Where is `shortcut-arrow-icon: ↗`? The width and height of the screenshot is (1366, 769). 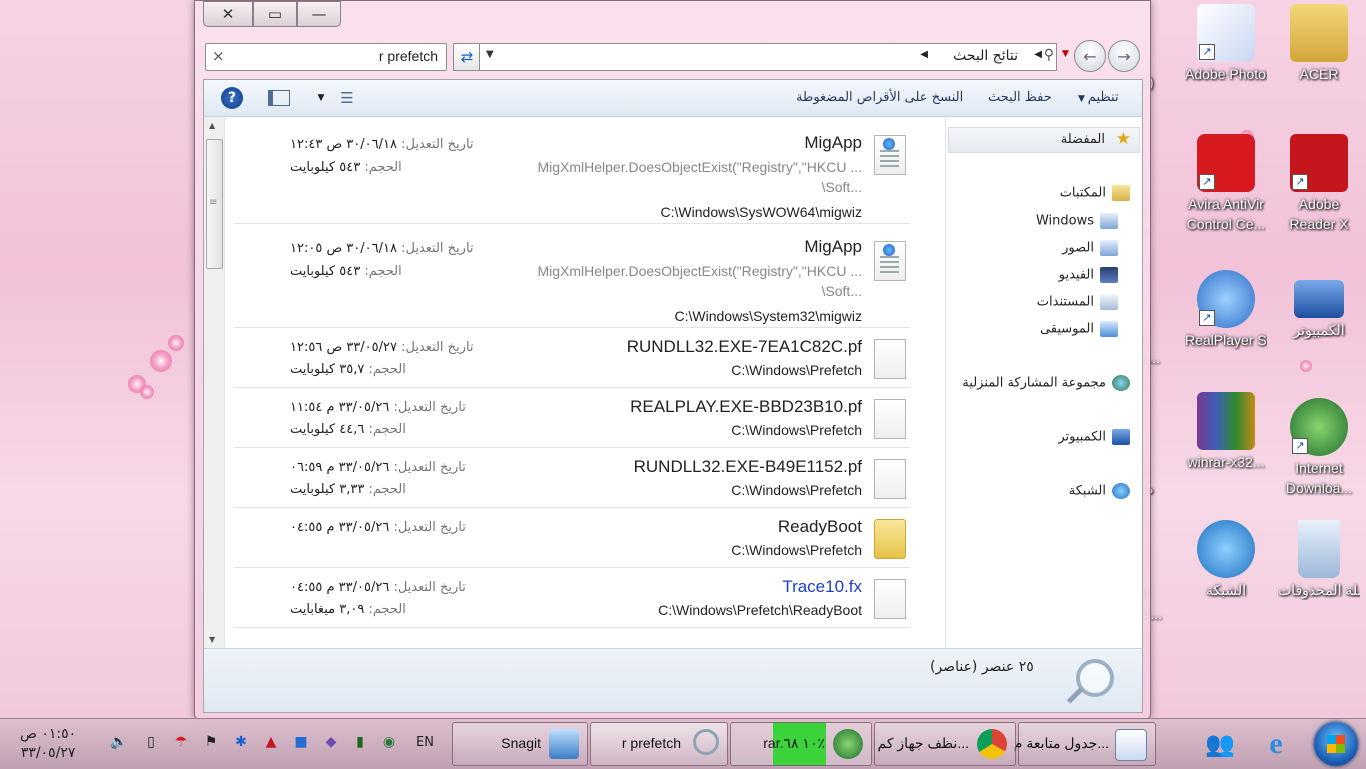
shortcut-arrow-icon: ↗ is located at coordinates (1207, 318).